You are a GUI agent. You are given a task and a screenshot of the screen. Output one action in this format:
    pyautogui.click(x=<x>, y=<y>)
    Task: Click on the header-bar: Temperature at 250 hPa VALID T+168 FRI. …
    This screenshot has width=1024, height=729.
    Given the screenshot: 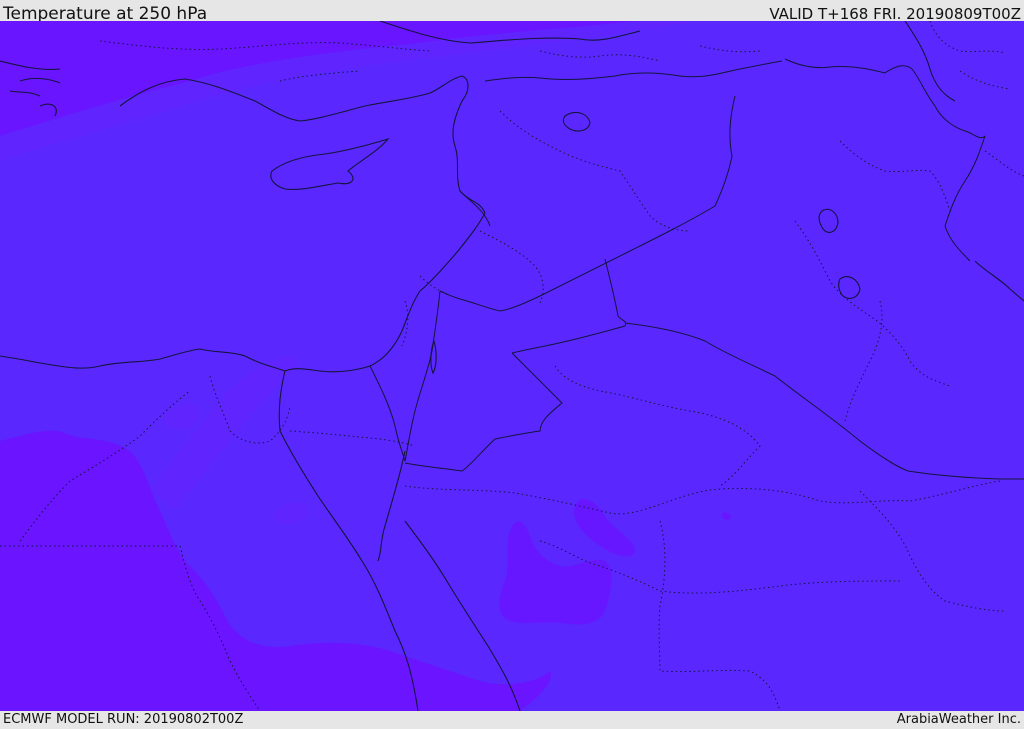 What is the action you would take?
    pyautogui.click(x=512, y=12)
    